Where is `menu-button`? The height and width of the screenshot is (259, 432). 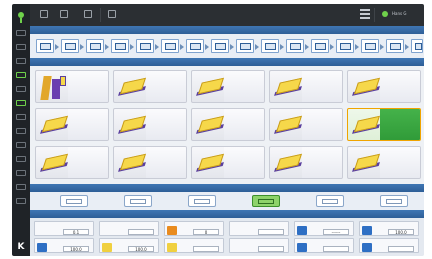
menu-button is located at coordinates (365, 14).